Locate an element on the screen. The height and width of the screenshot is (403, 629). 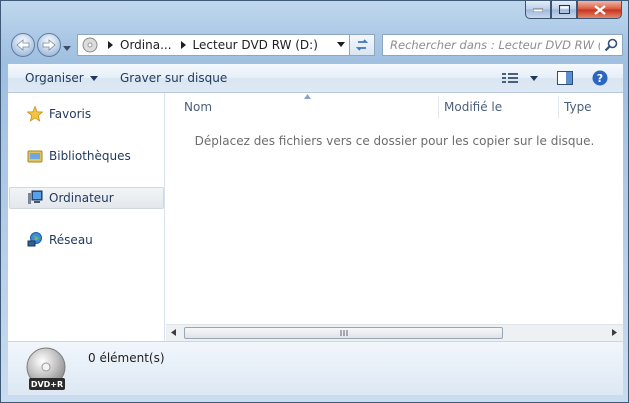
preview-pane-icon is located at coordinates (565, 78).